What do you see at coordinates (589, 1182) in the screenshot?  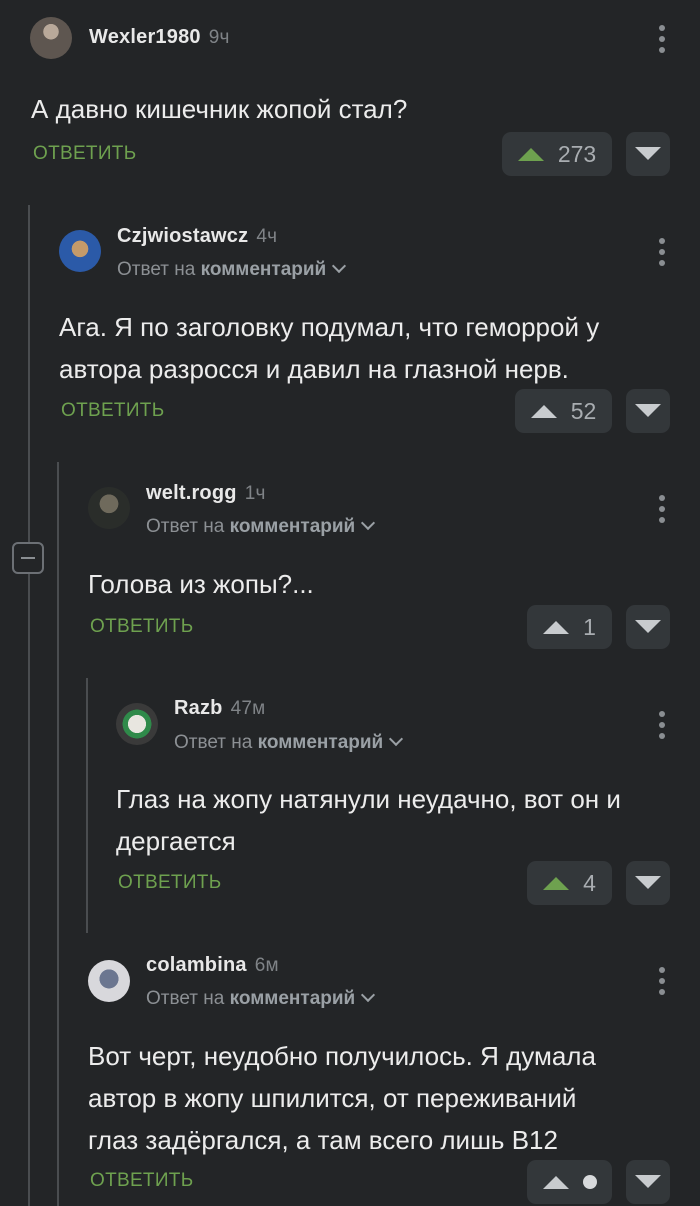 I see `loading-dot-icon` at bounding box center [589, 1182].